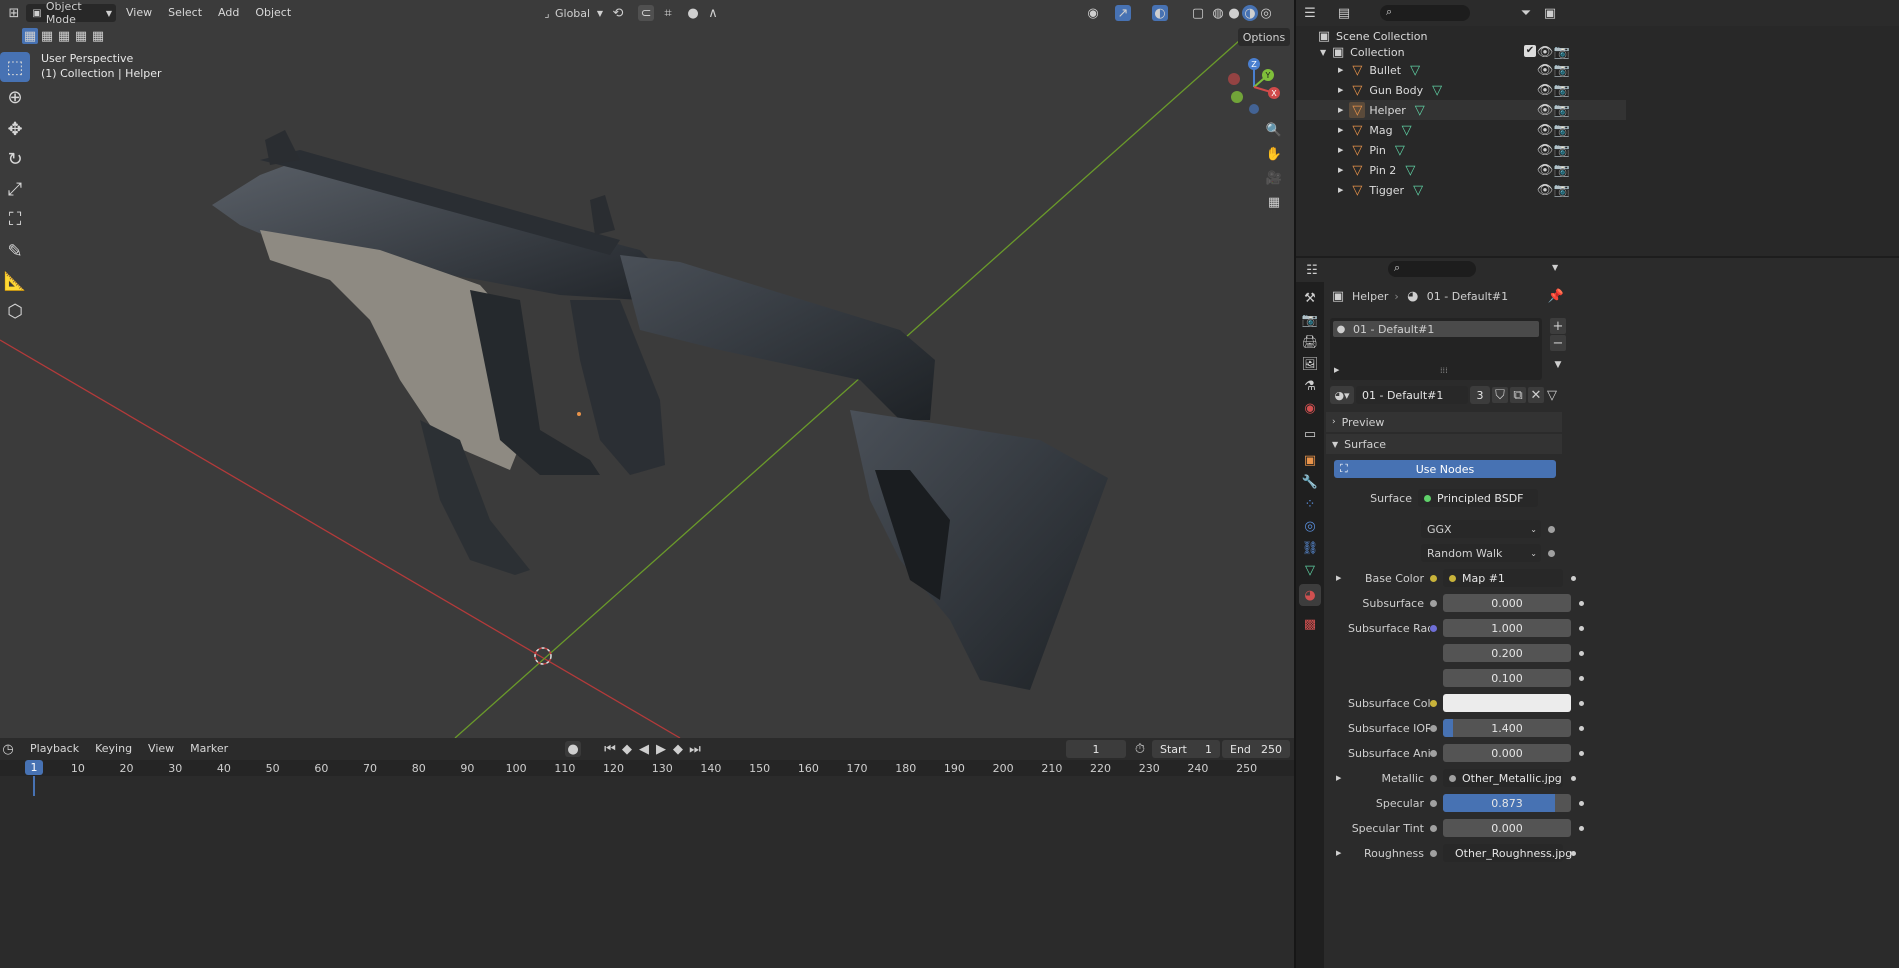 Image resolution: width=1899 pixels, height=968 pixels. I want to click on select-box-icon: ⬚, so click(15, 67).